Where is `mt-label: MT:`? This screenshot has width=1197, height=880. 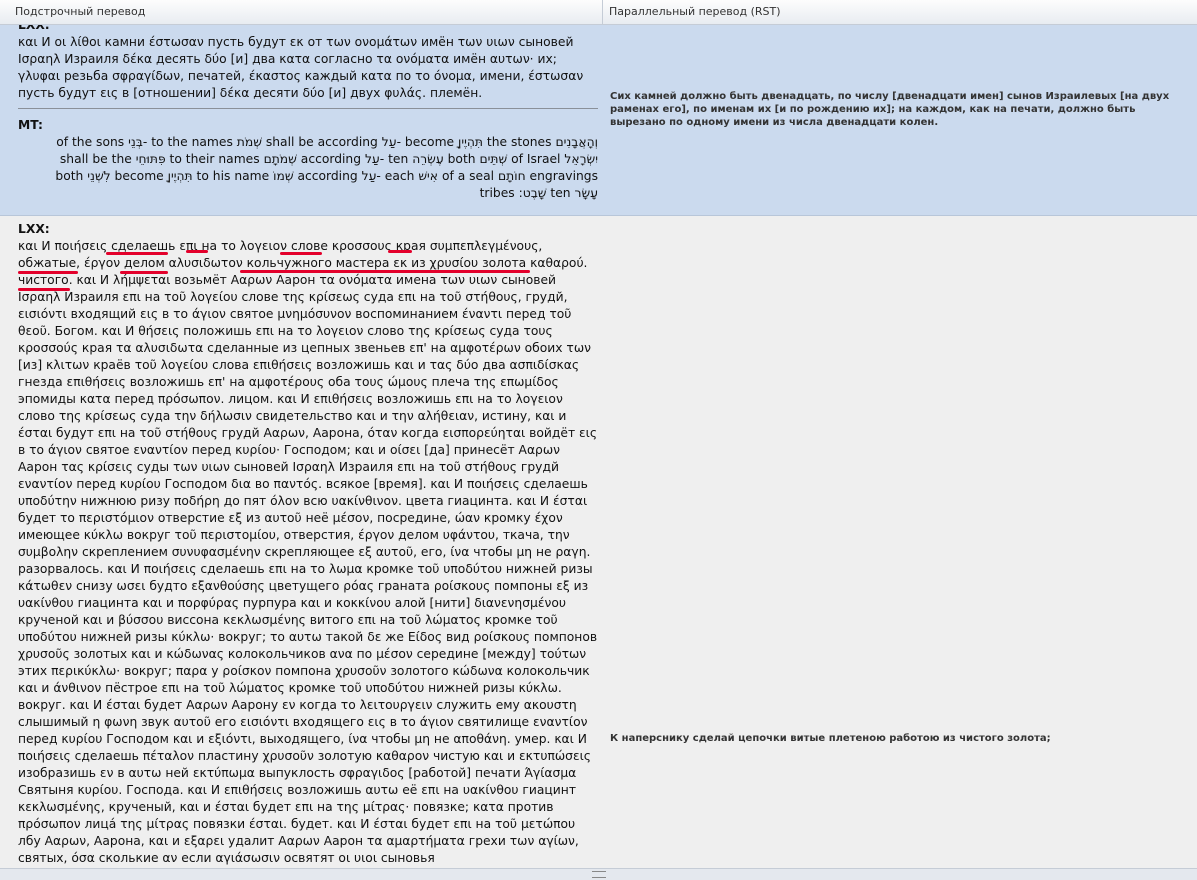 mt-label: MT: is located at coordinates (30, 125).